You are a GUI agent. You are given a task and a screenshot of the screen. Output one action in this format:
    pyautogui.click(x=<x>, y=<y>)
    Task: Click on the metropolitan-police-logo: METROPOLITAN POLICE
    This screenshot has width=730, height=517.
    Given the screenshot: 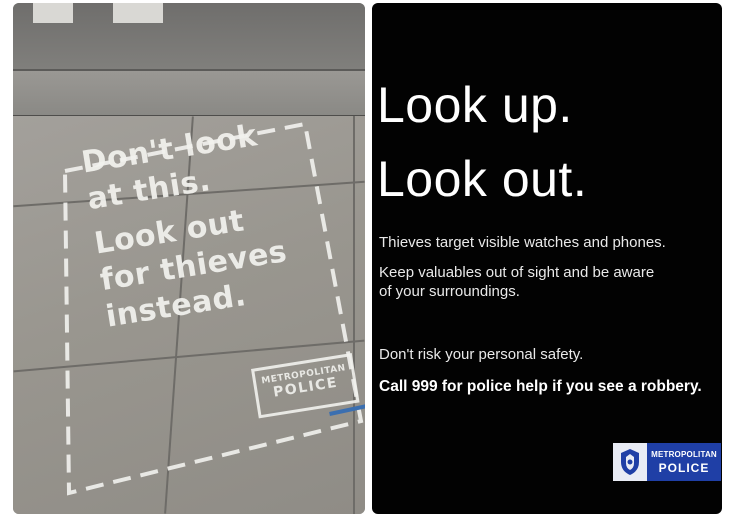 What is the action you would take?
    pyautogui.click(x=667, y=462)
    